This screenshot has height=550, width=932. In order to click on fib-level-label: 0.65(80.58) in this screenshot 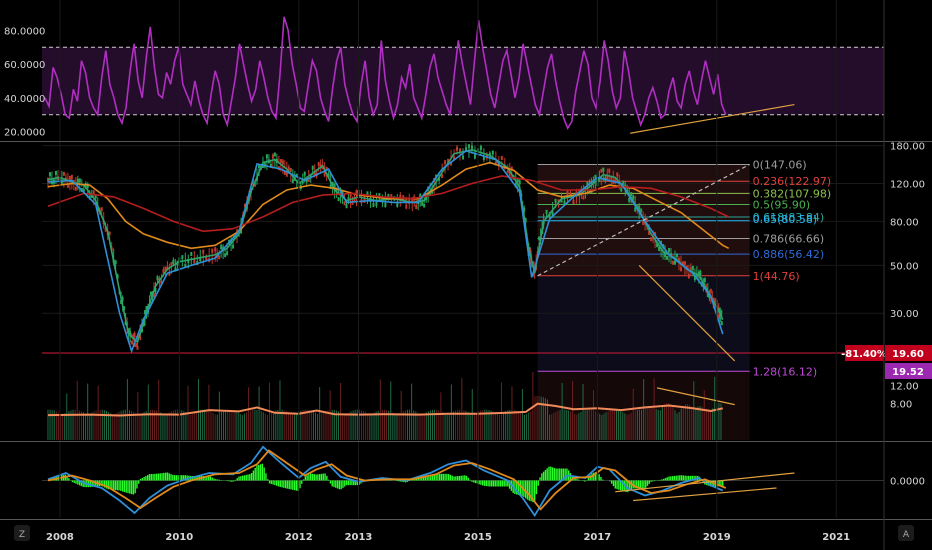, I will do `click(785, 219)`.